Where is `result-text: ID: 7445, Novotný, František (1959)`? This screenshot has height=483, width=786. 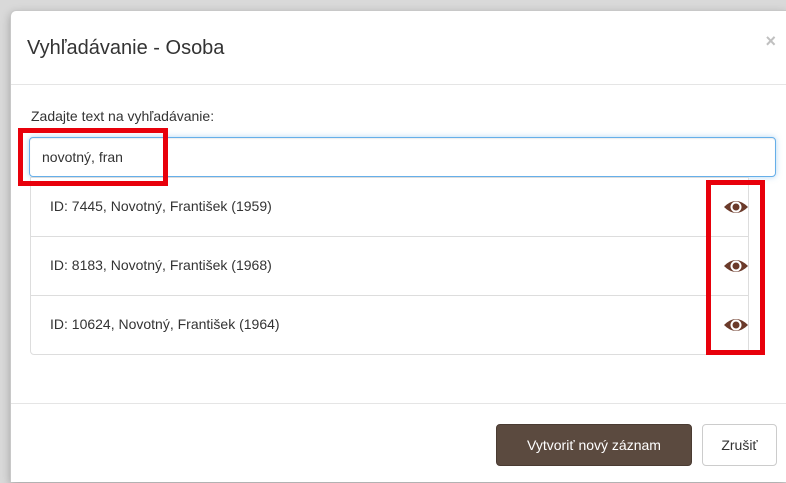
result-text: ID: 7445, Novotný, František (1959) is located at coordinates (161, 206).